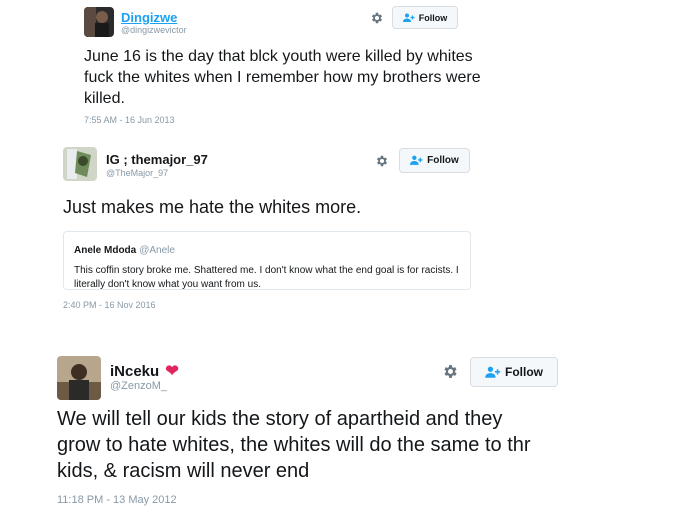  I want to click on username: @dingizwevictor, so click(154, 30).